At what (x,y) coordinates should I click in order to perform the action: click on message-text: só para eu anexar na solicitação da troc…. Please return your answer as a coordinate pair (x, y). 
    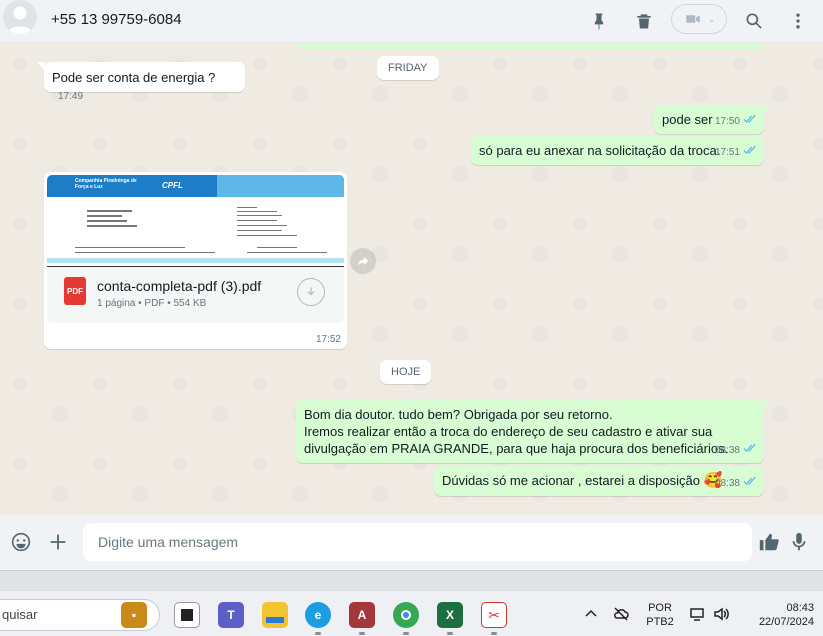
    Looking at the image, I should click on (600, 150).